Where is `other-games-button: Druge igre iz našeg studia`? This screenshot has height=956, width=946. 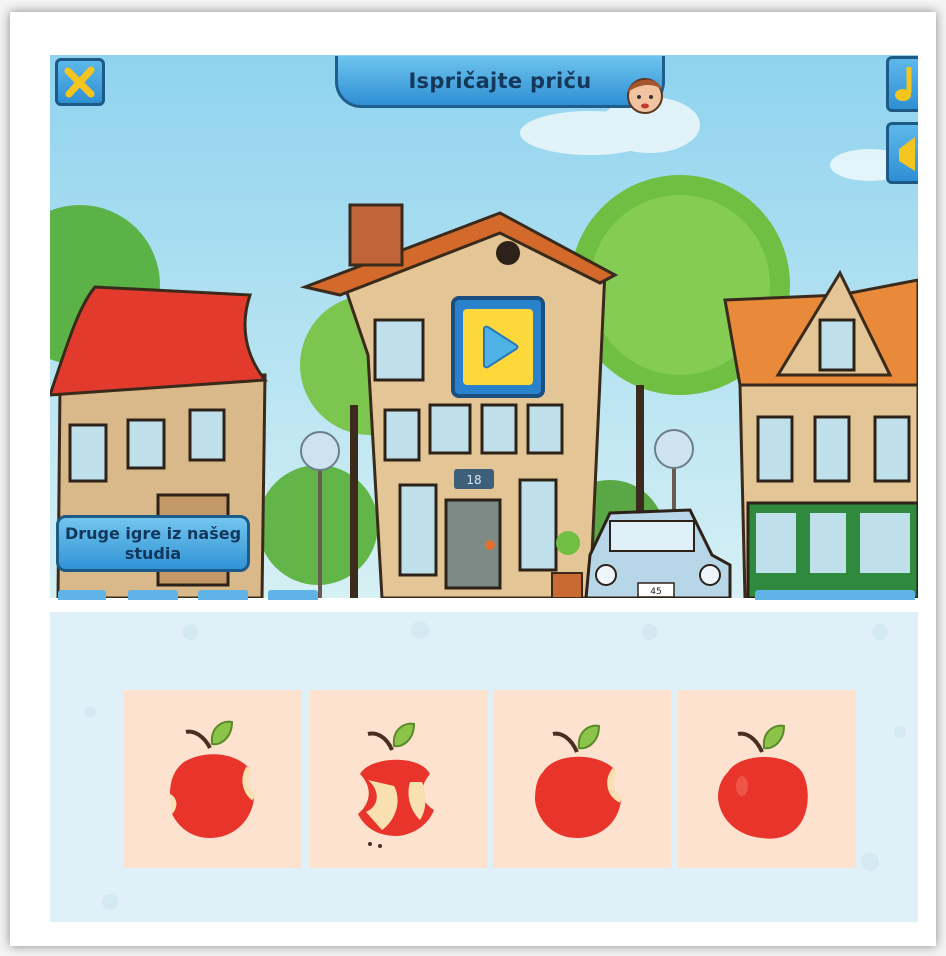
other-games-button: Druge igre iz našeg studia is located at coordinates (153, 543).